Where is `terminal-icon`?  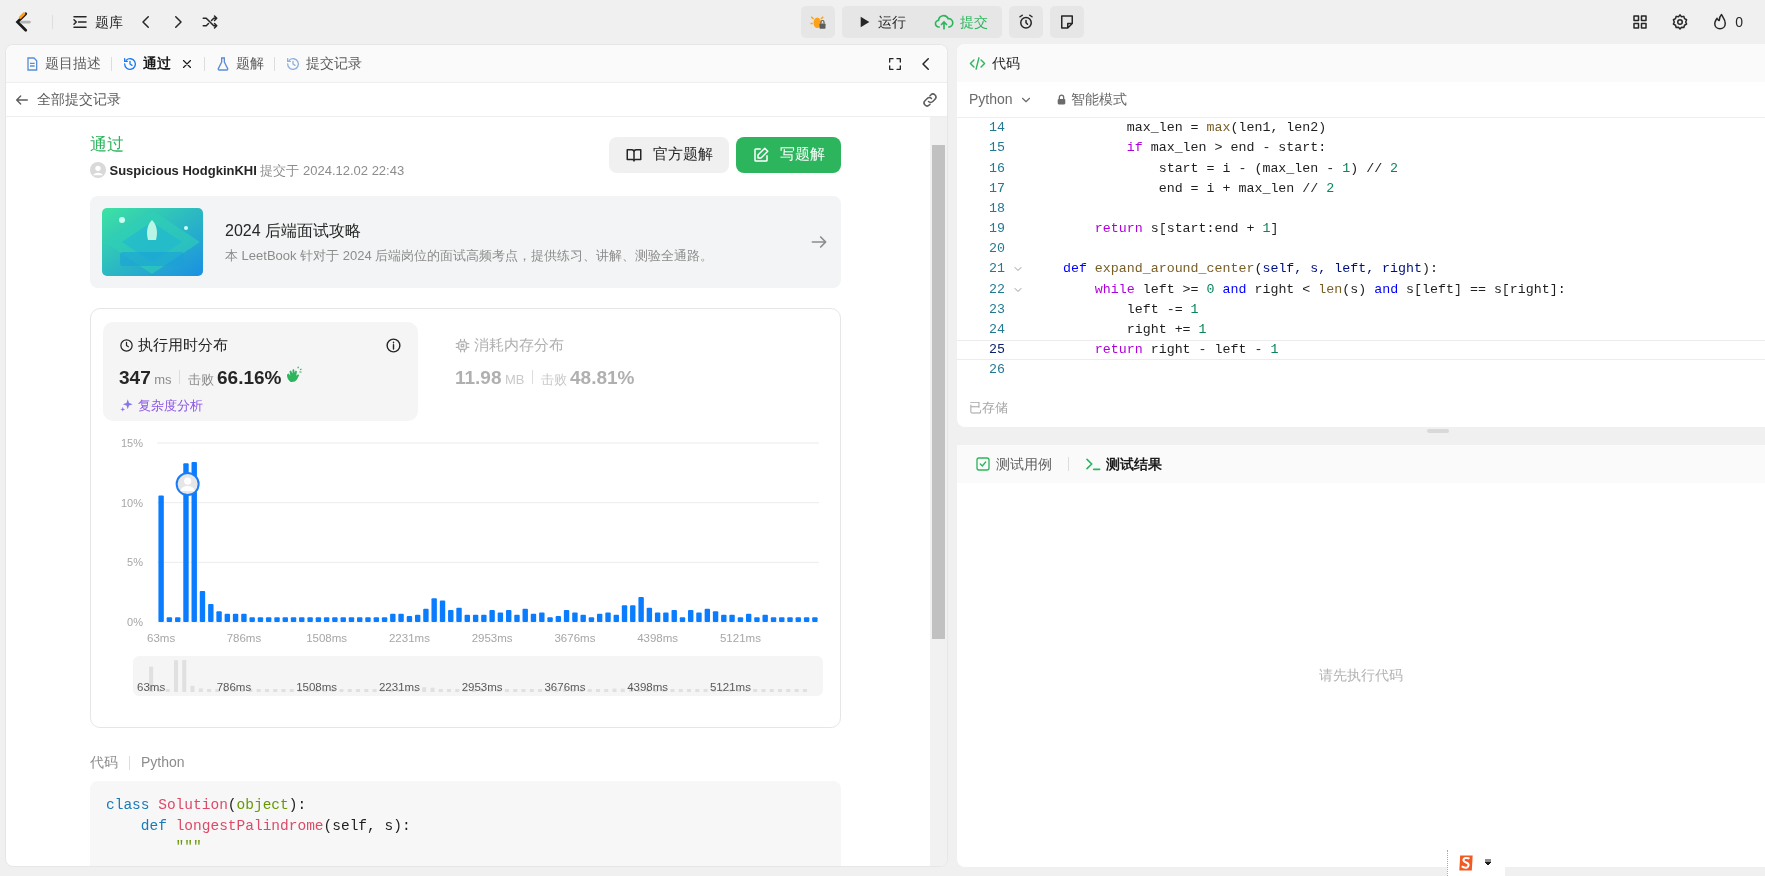 terminal-icon is located at coordinates (1093, 464).